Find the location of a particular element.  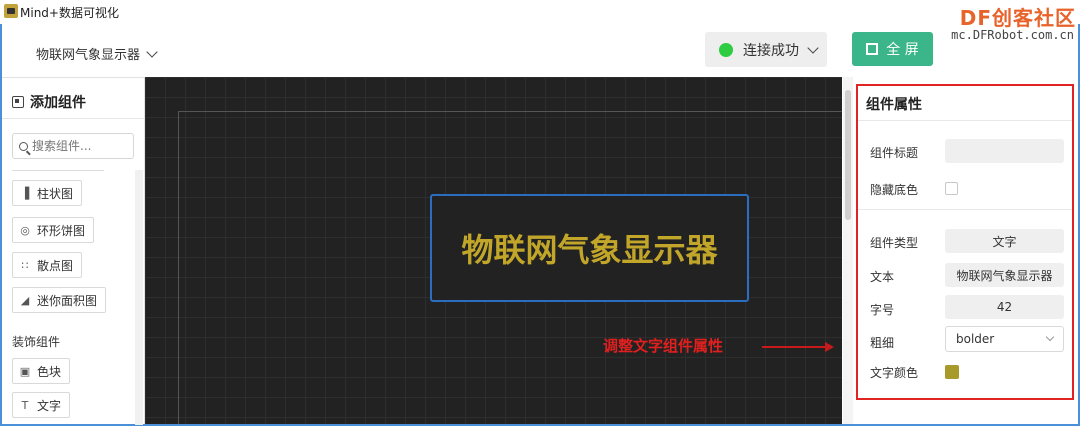

component-label: 环形饼图 is located at coordinates (61, 230).